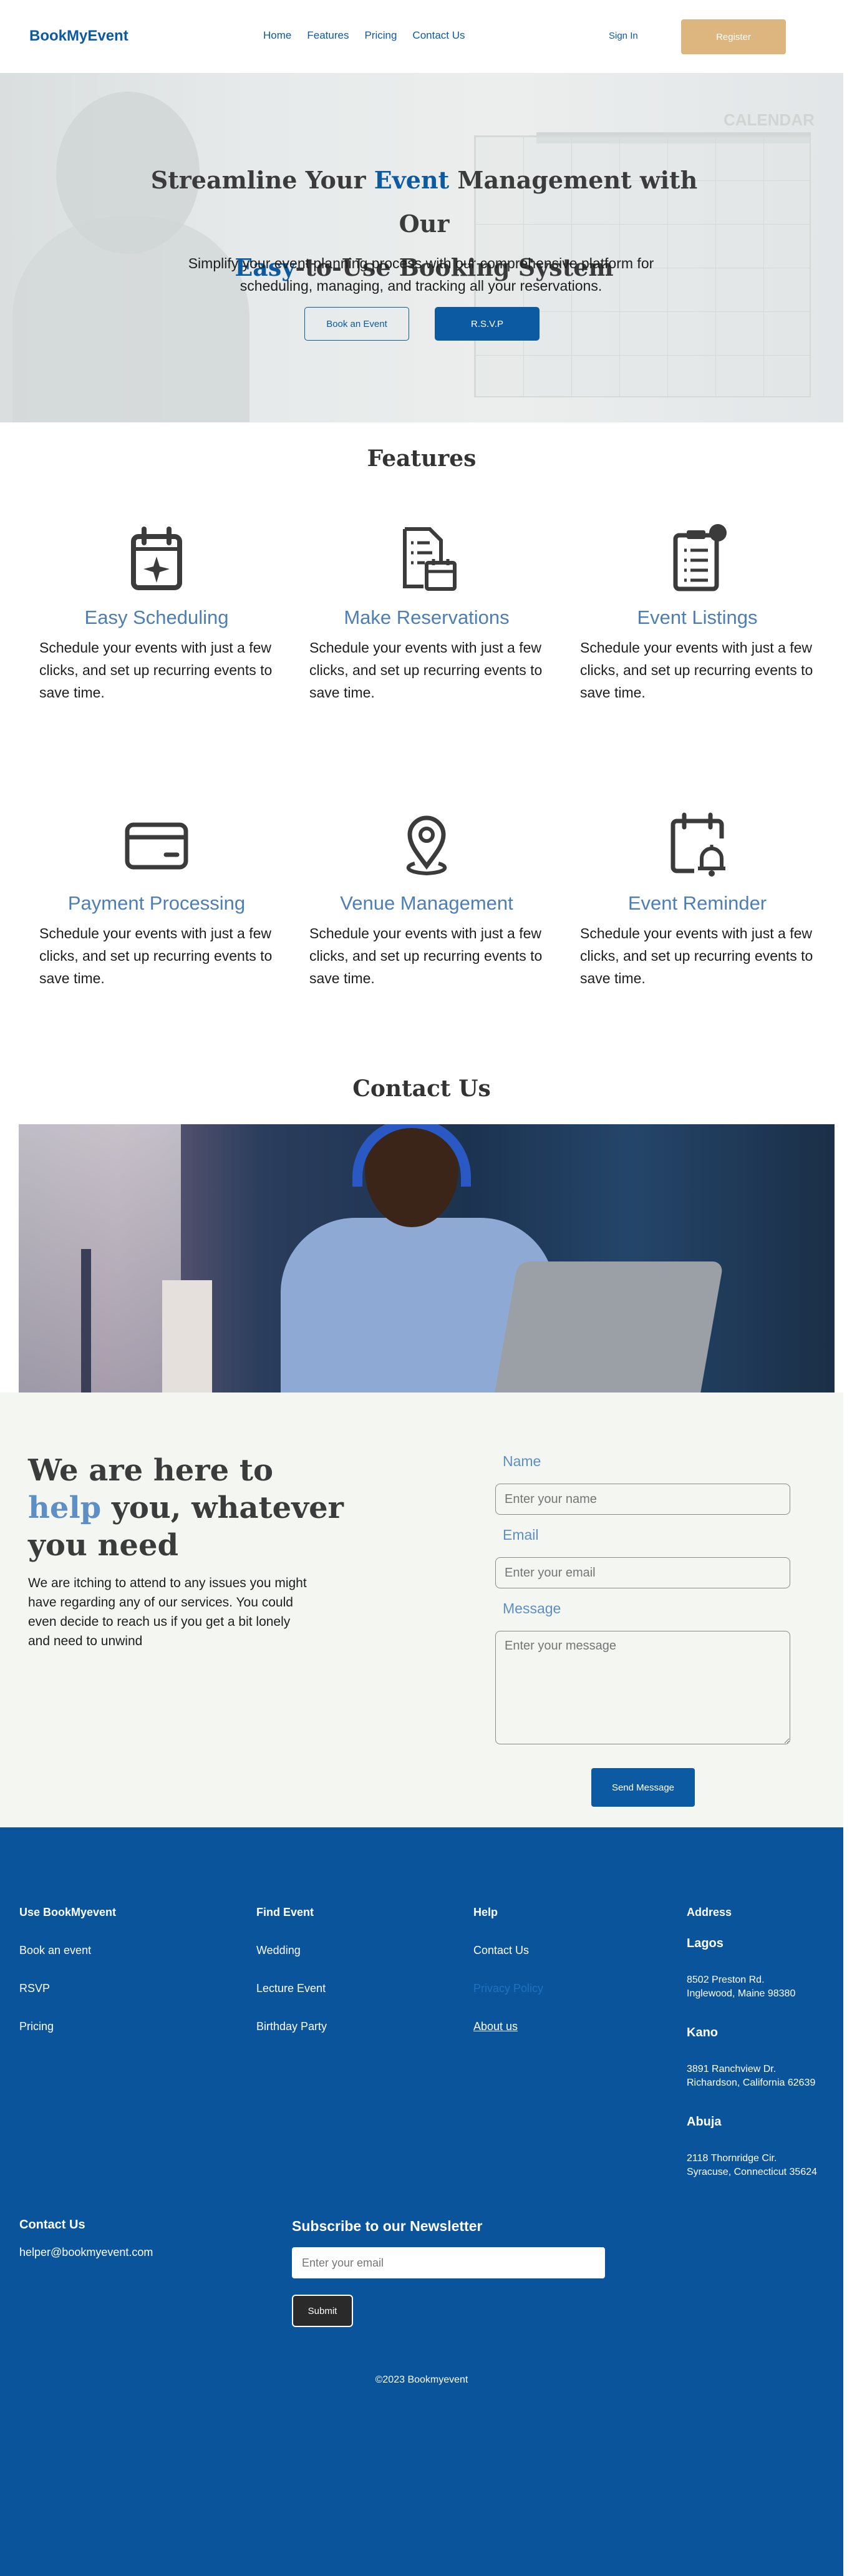  Describe the element at coordinates (387, 2226) in the screenshot. I see `newsletter-title: Subscribe to our Newsletter` at that location.